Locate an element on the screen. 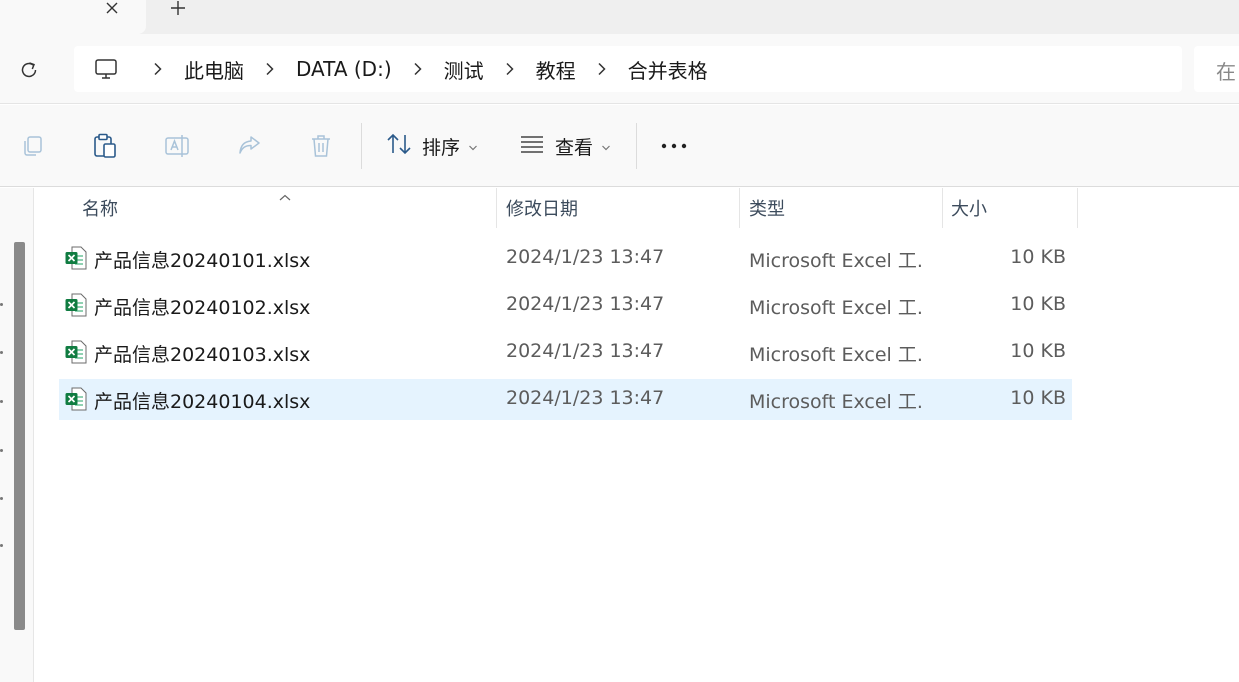 The width and height of the screenshot is (1239, 682). breadcrumb-this-pc: 此电脑 is located at coordinates (194, 69).